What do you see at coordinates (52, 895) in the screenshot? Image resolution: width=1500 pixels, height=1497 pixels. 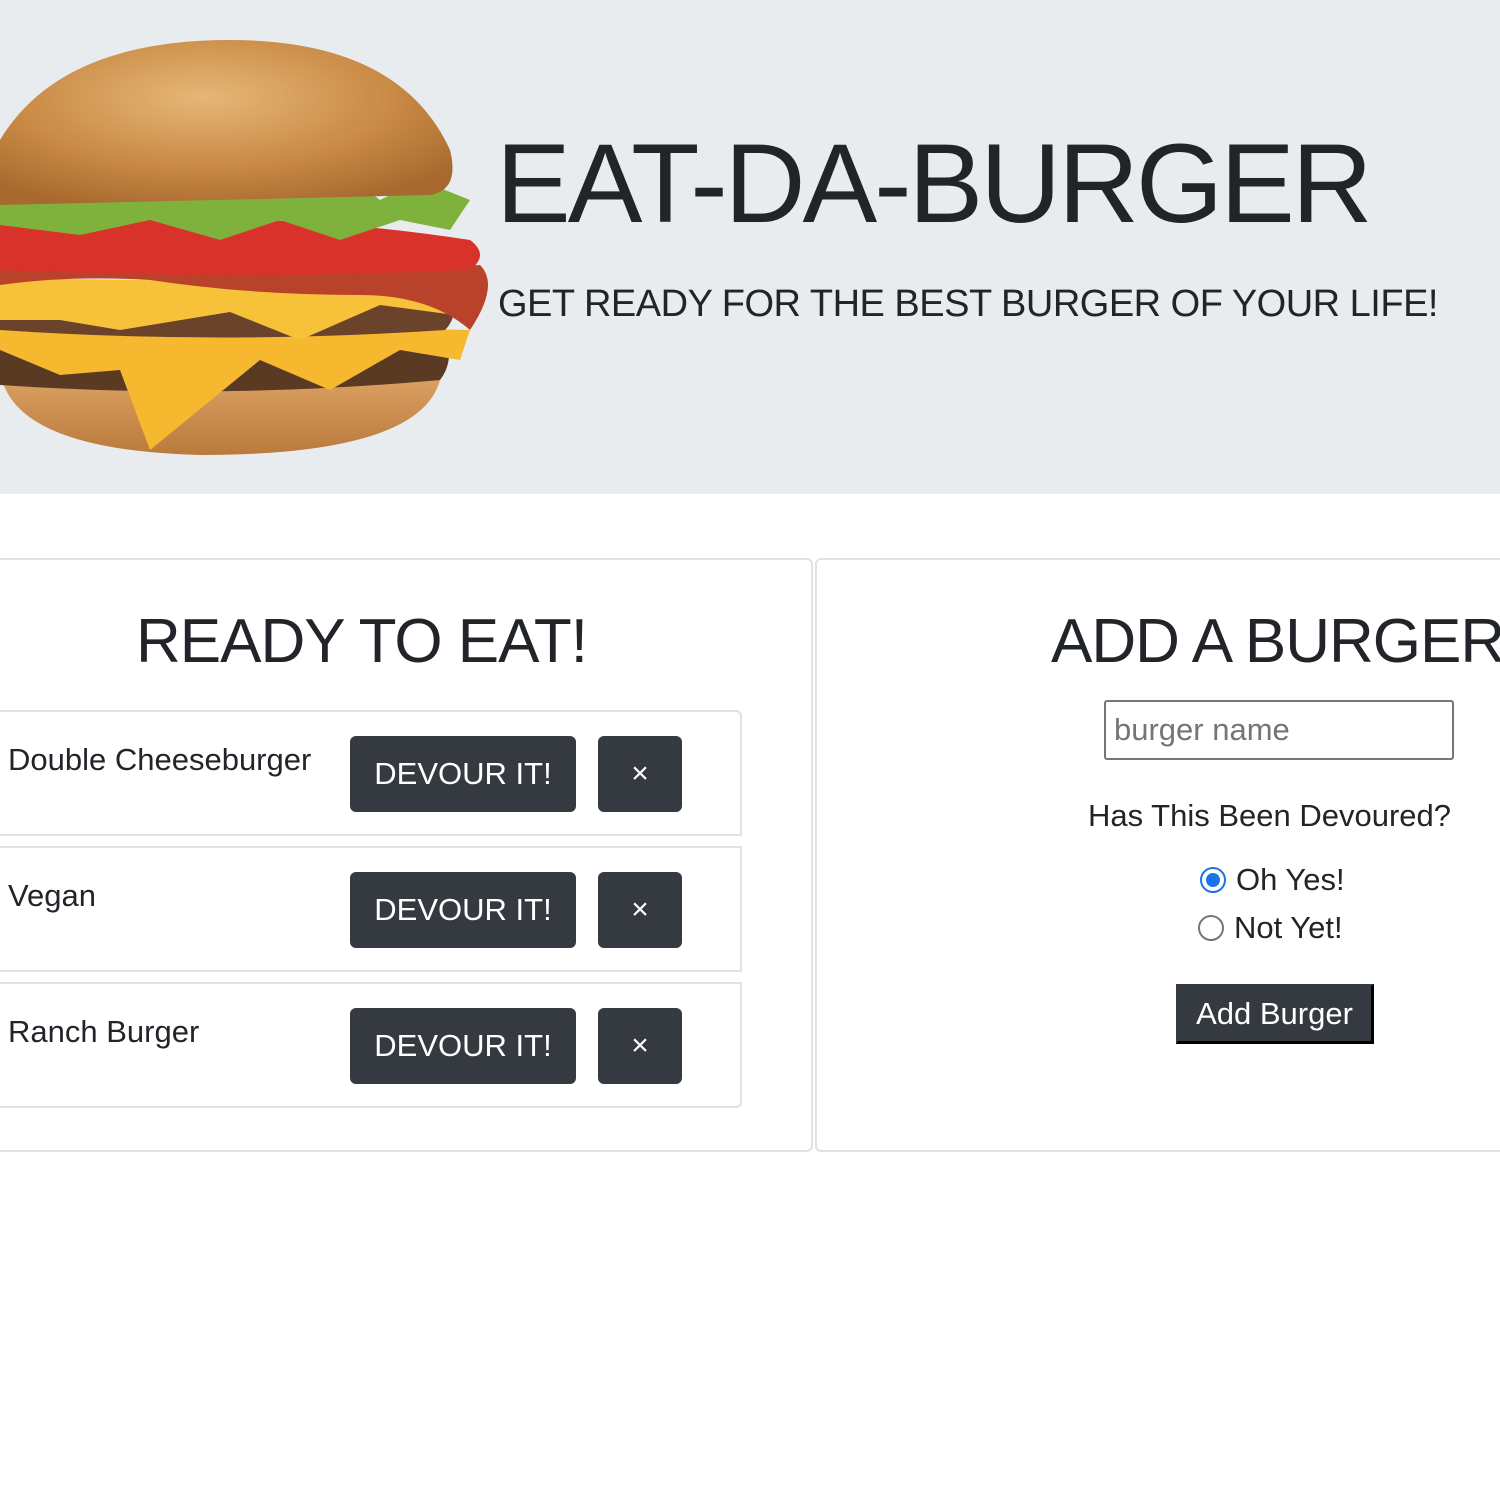 I see `burger-name: Vegan` at bounding box center [52, 895].